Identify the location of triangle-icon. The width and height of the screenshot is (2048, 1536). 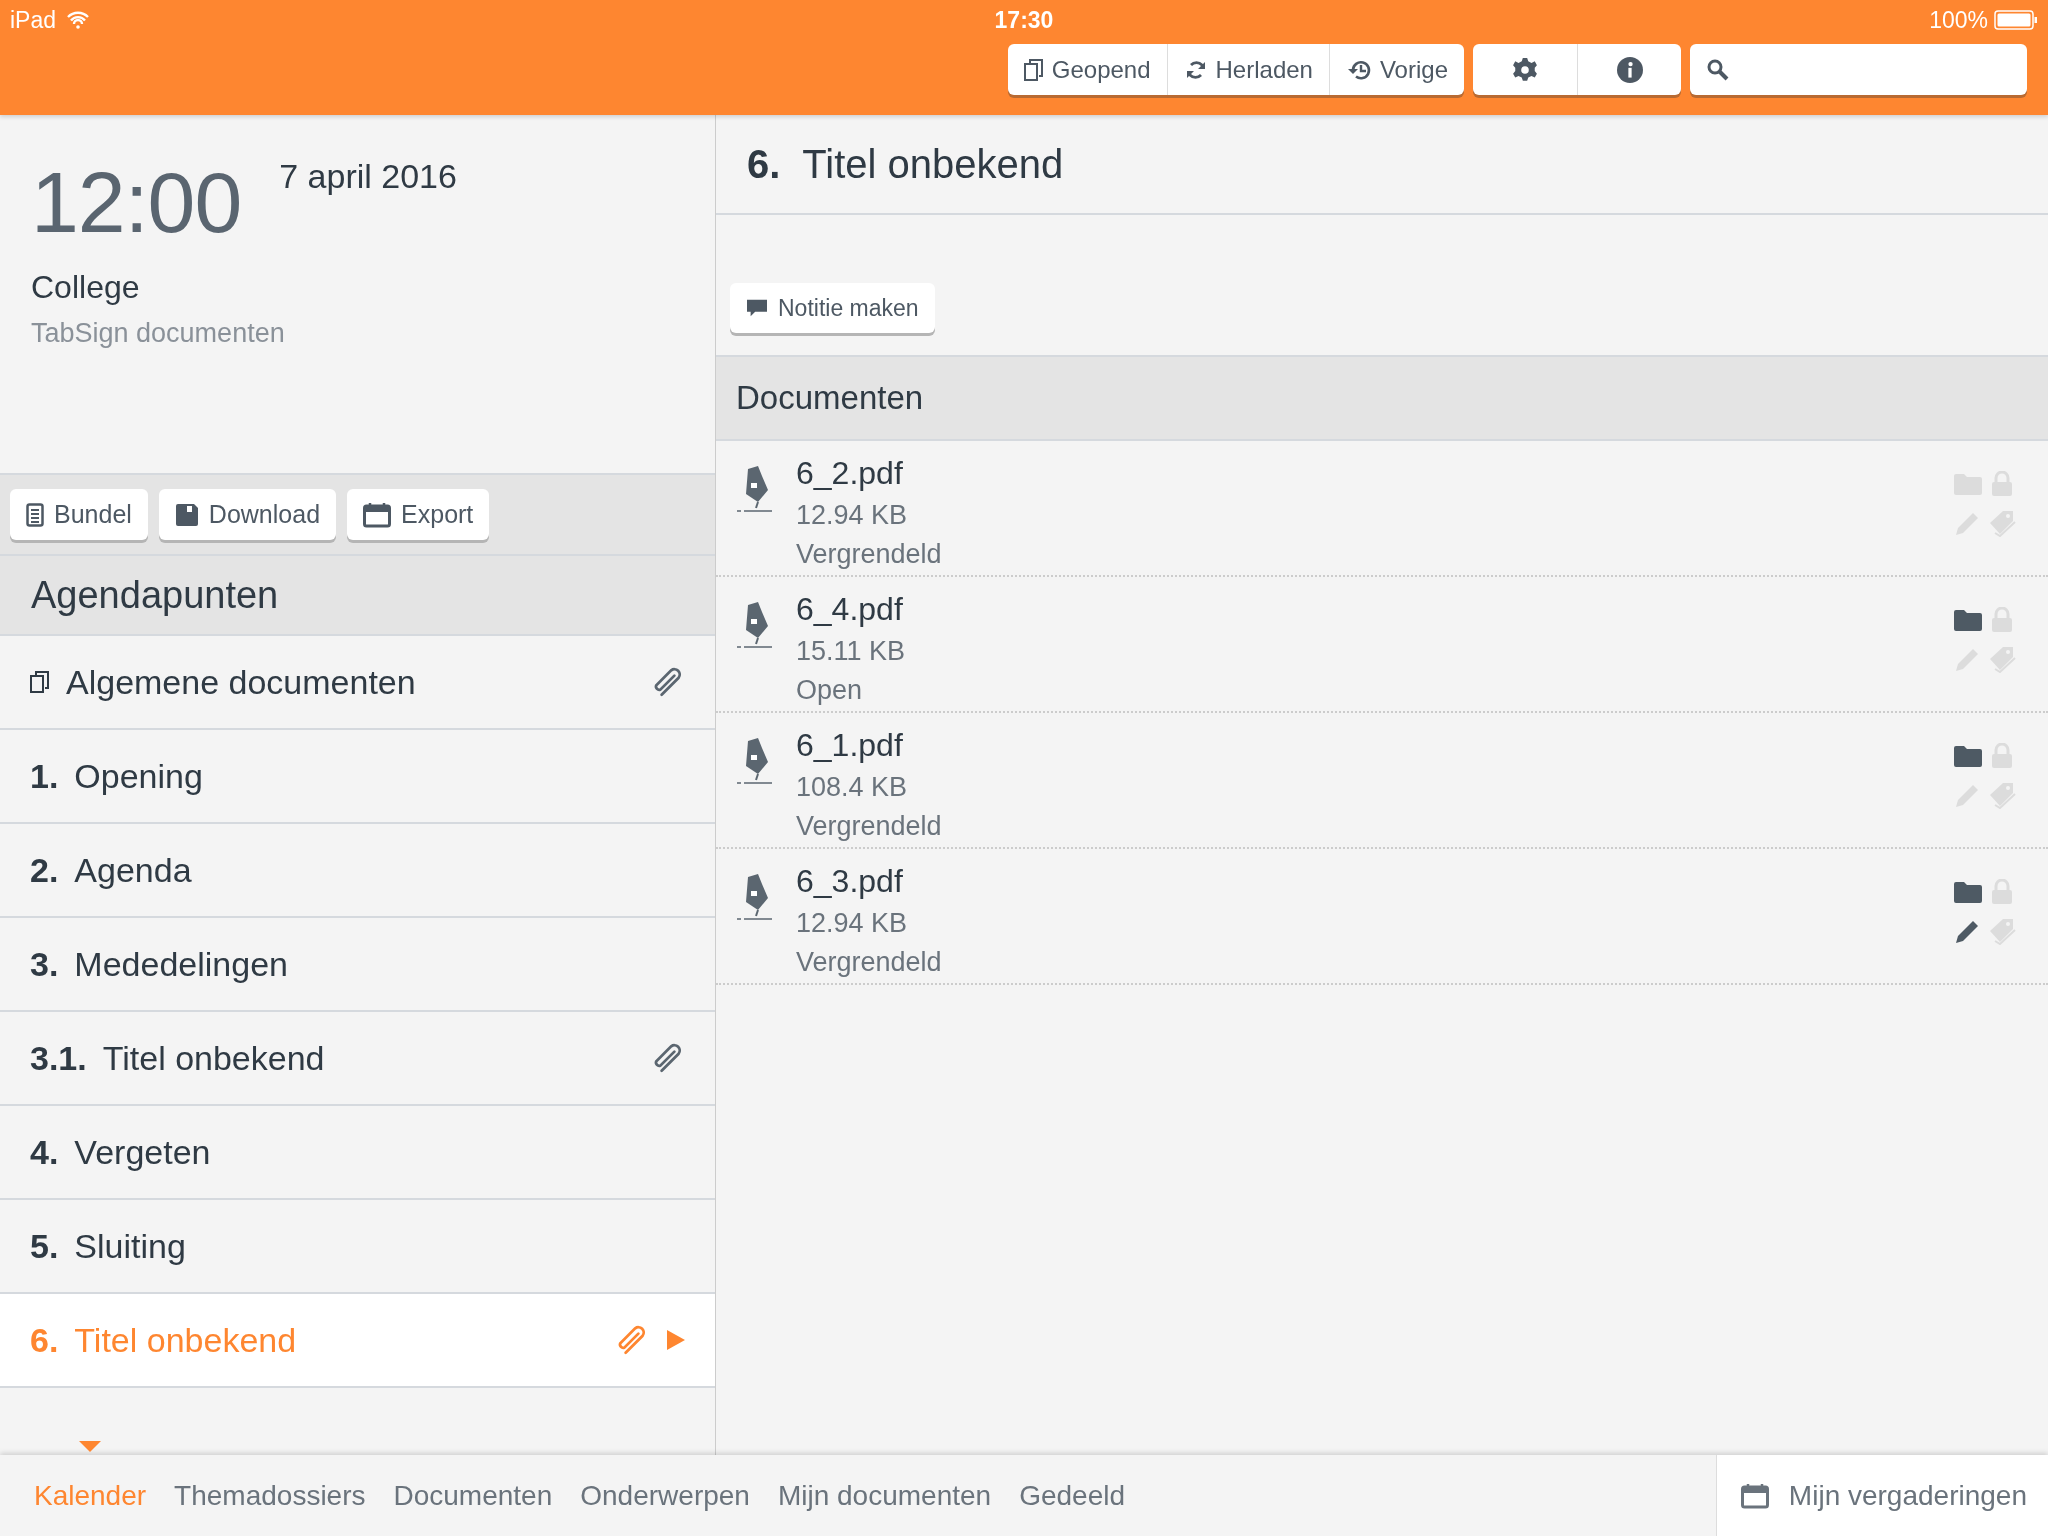
(676, 1340).